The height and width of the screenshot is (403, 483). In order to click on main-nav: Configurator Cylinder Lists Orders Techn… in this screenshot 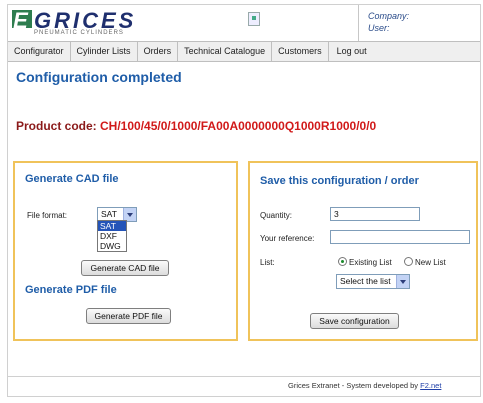, I will do `click(244, 51)`.